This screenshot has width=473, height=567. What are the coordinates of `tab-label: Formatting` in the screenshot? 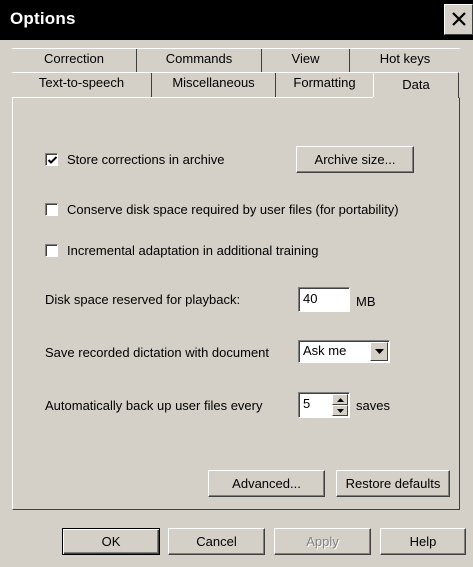 It's located at (324, 82).